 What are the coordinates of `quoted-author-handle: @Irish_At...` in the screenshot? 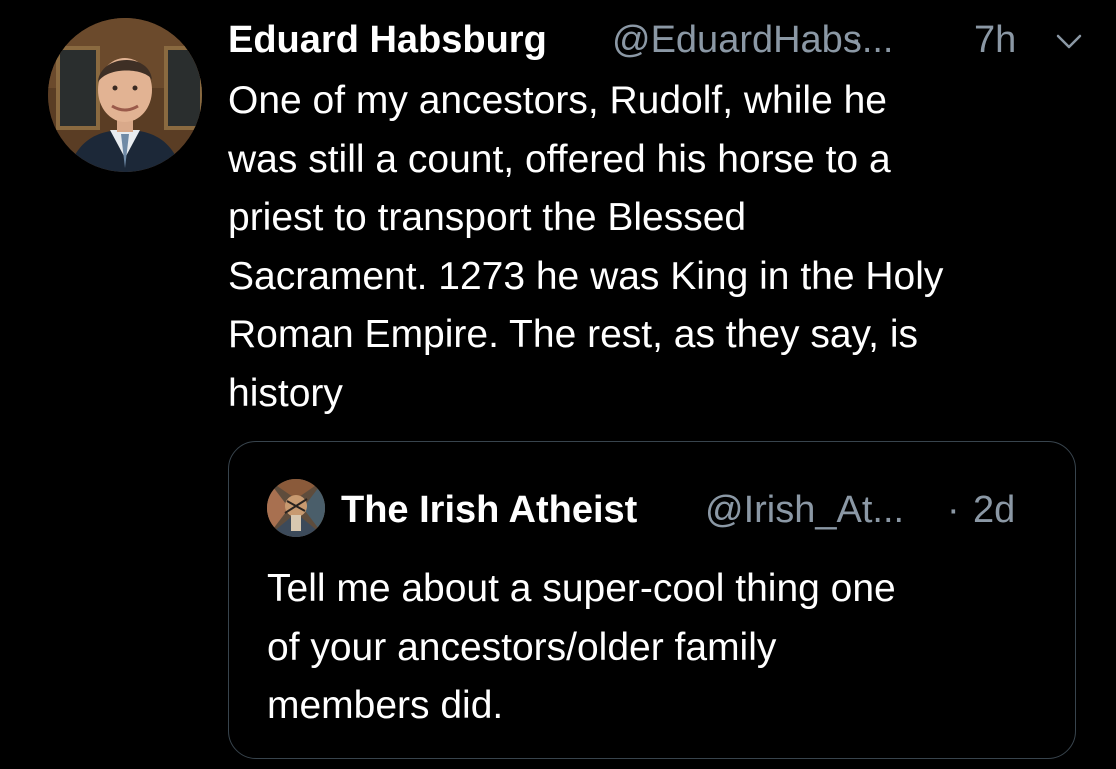 It's located at (804, 510).